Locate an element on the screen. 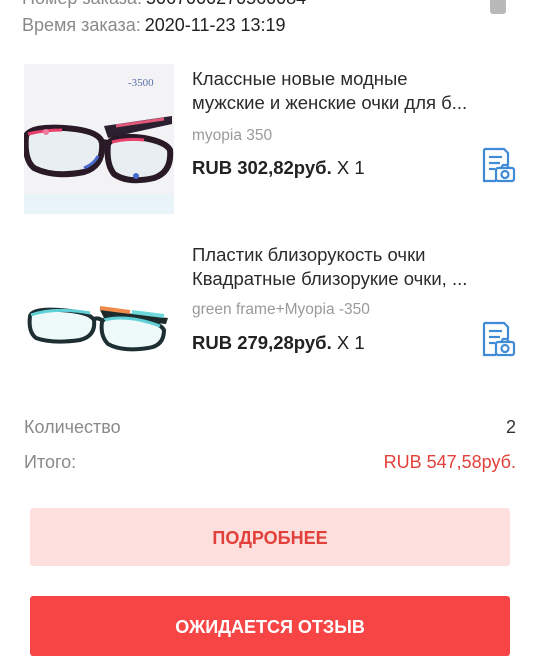 The height and width of the screenshot is (660, 538). scrollbar-thumb is located at coordinates (498, 7).